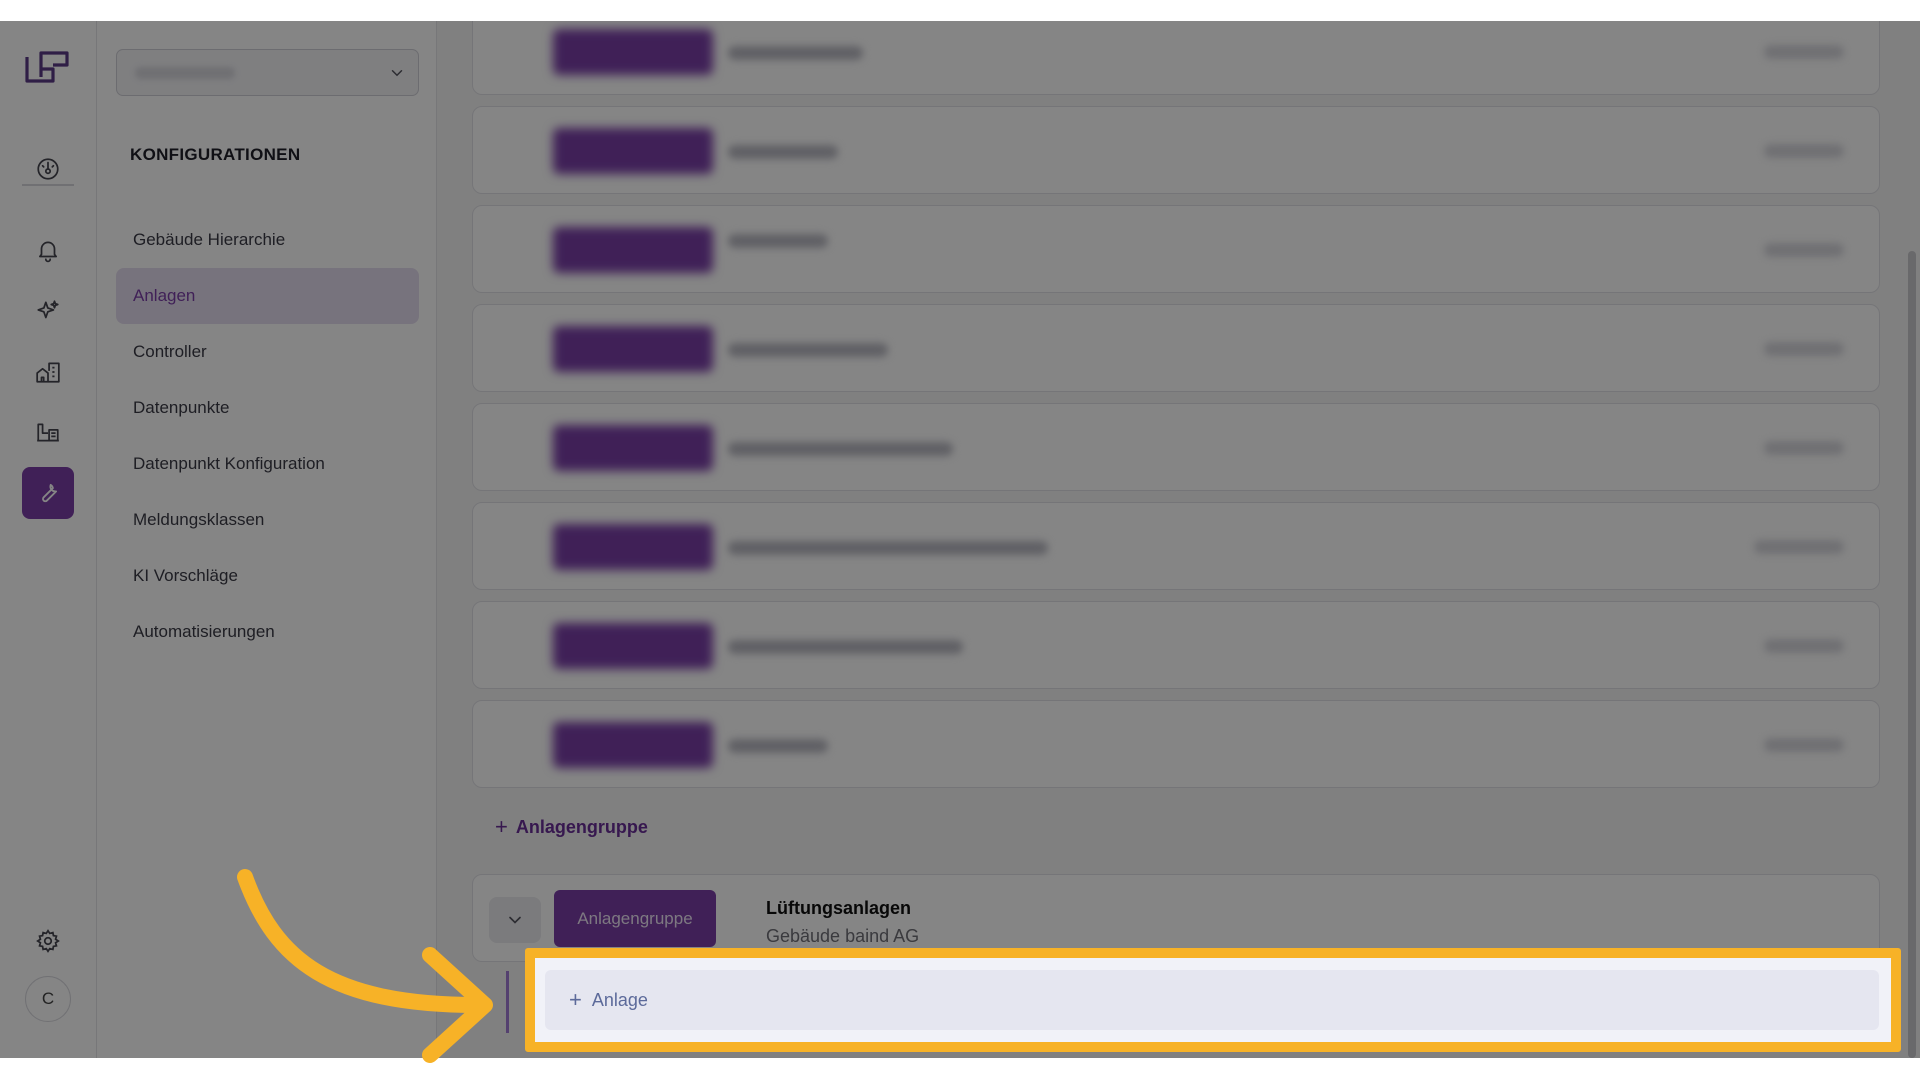 The width and height of the screenshot is (1920, 1080). What do you see at coordinates (48, 941) in the screenshot?
I see `gear-icon` at bounding box center [48, 941].